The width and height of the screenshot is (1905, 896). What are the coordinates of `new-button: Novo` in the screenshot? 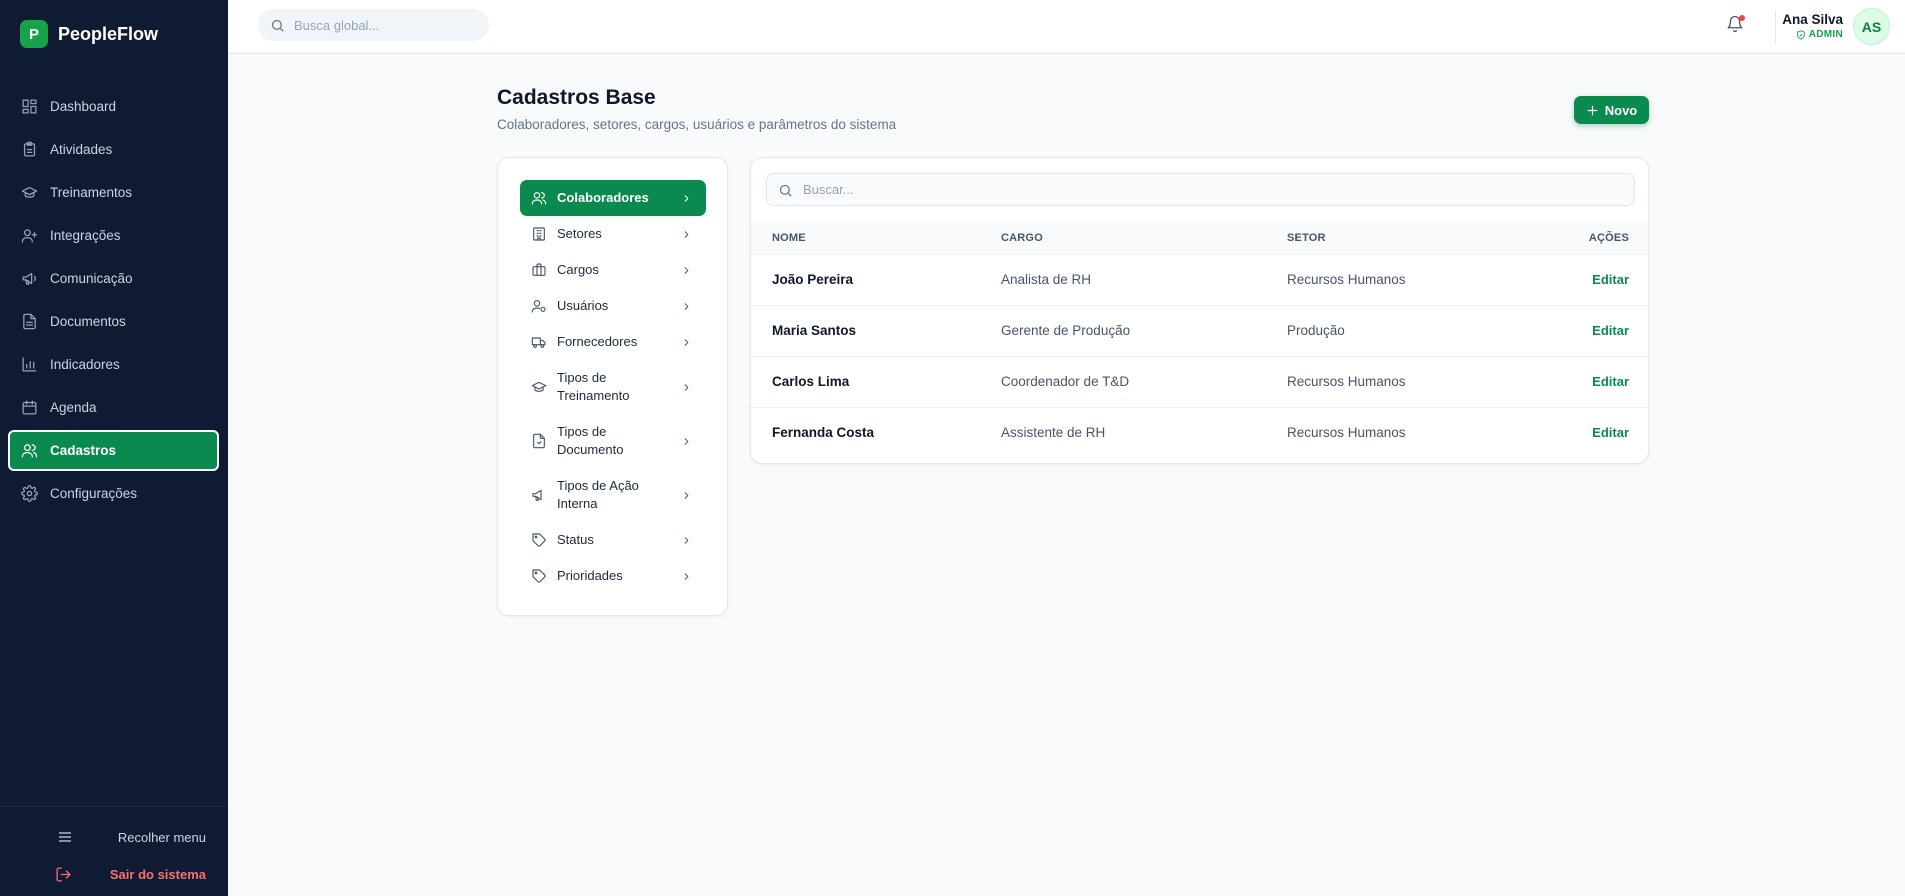 It's located at (1611, 110).